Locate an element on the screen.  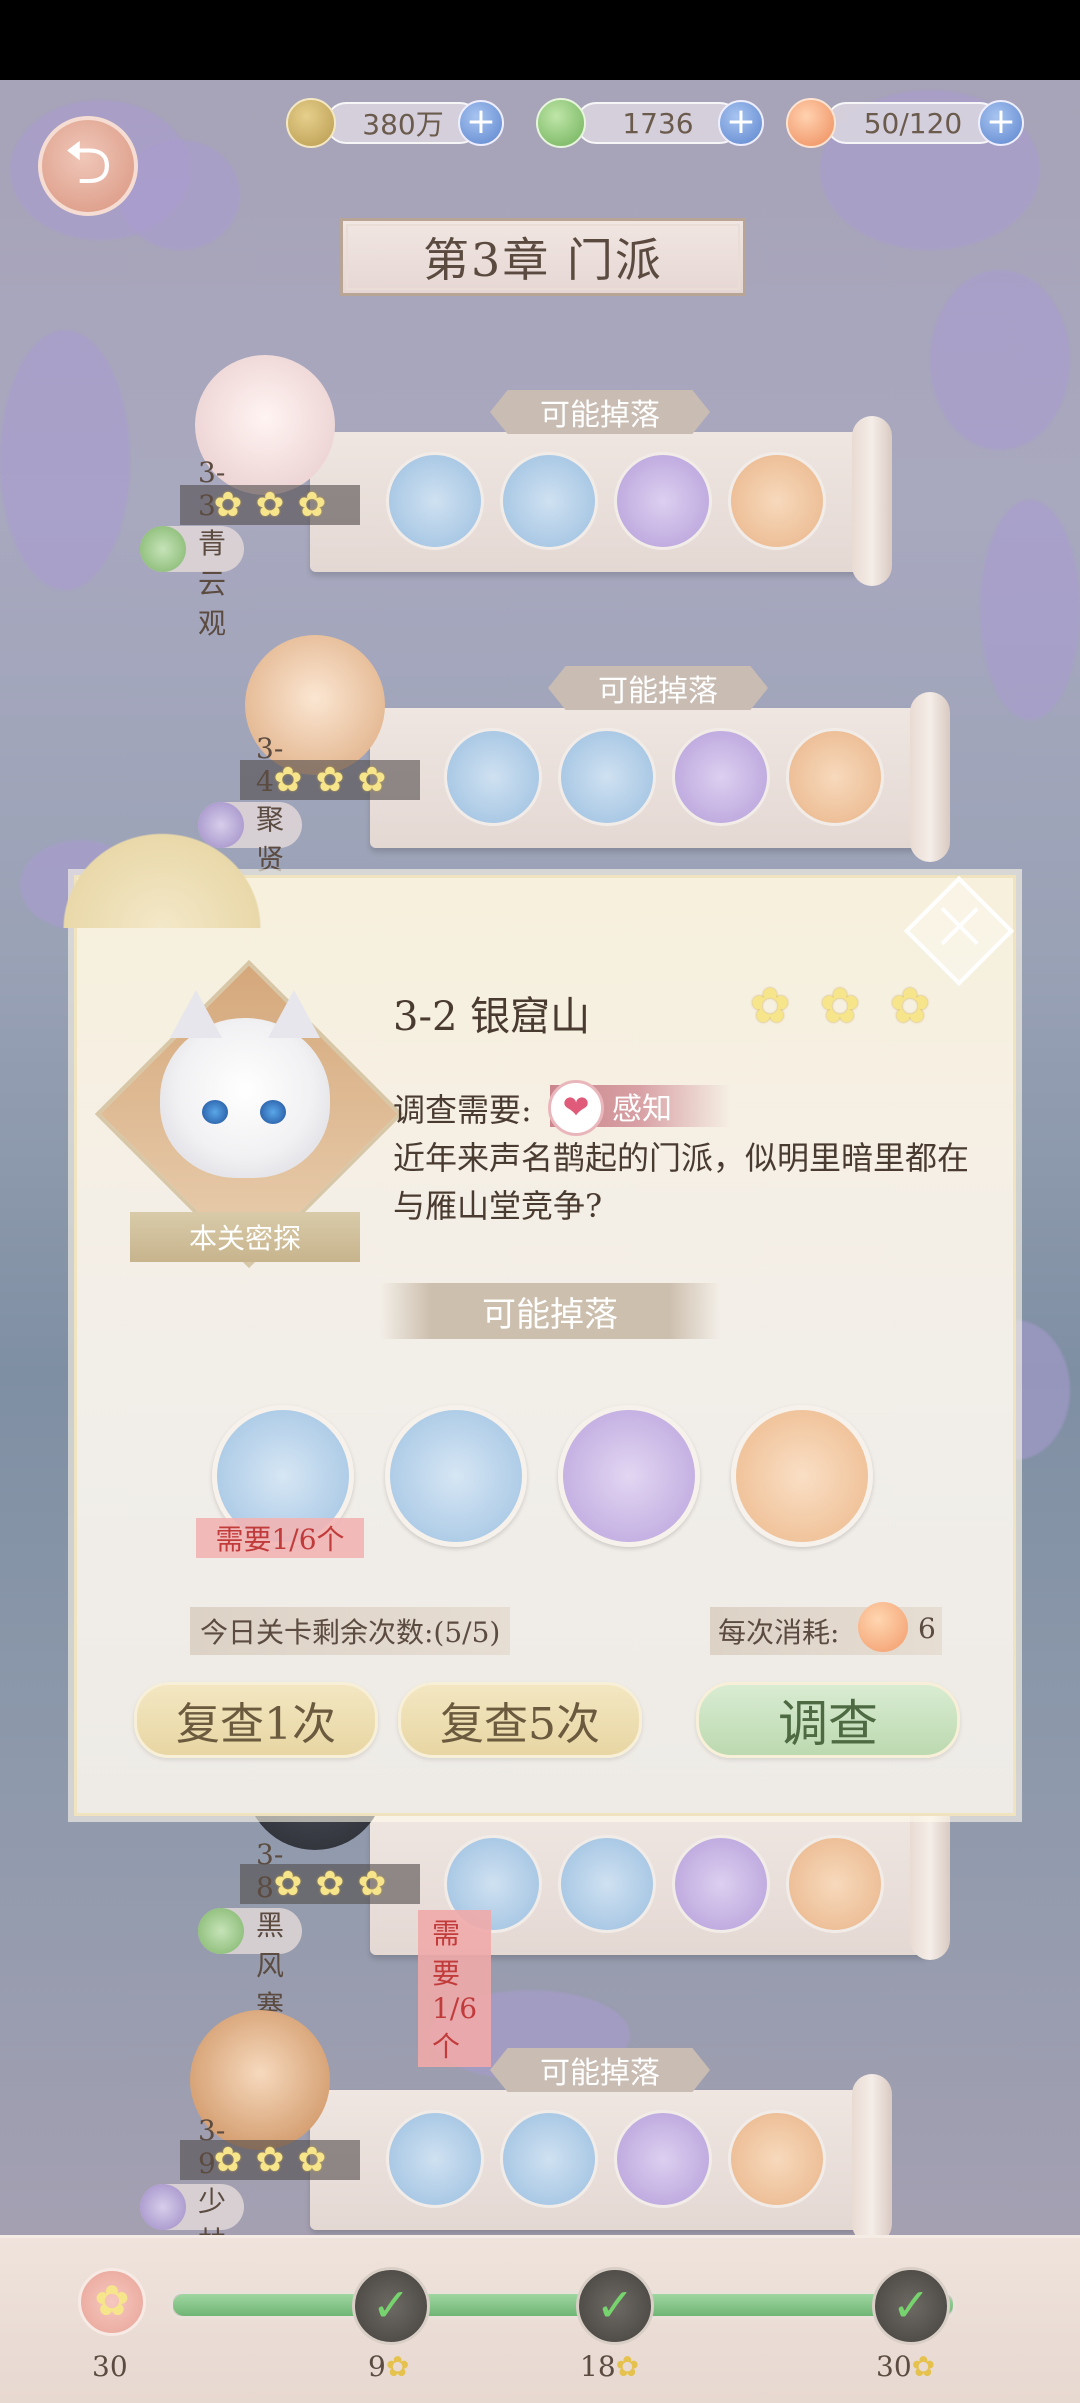
requirement-label: 调查需要: is located at coordinates (462, 1110).